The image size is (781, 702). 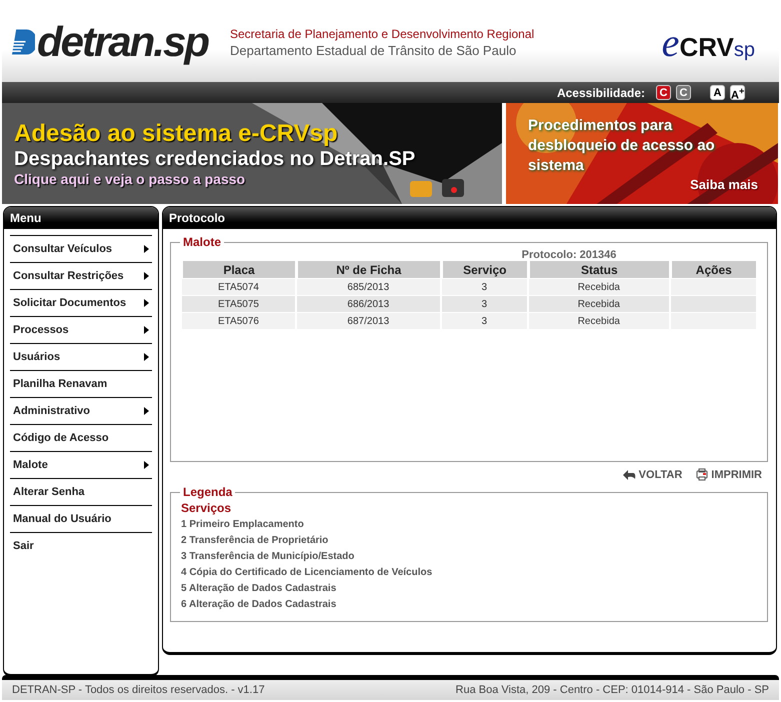 I want to click on print-link: IMPRIMIR, so click(x=729, y=474).